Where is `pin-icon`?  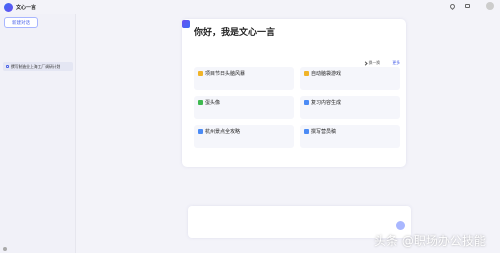
pin-icon is located at coordinates (452, 6).